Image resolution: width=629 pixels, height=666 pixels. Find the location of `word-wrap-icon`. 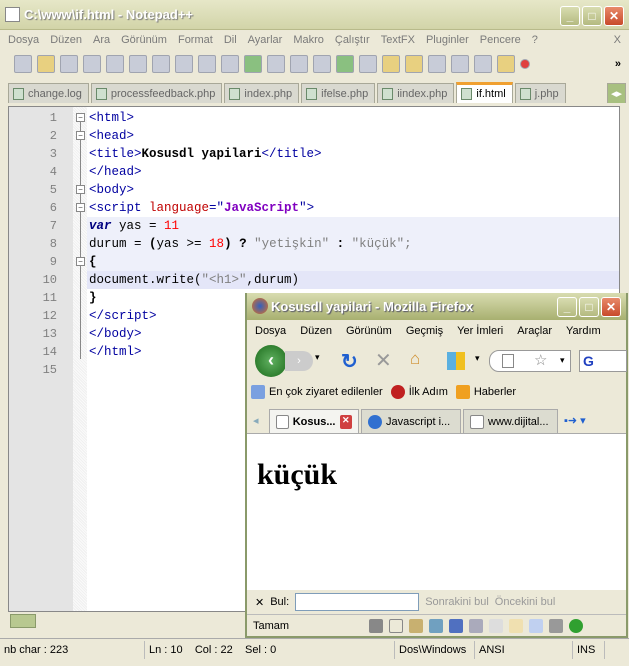

word-wrap-icon is located at coordinates (437, 64).